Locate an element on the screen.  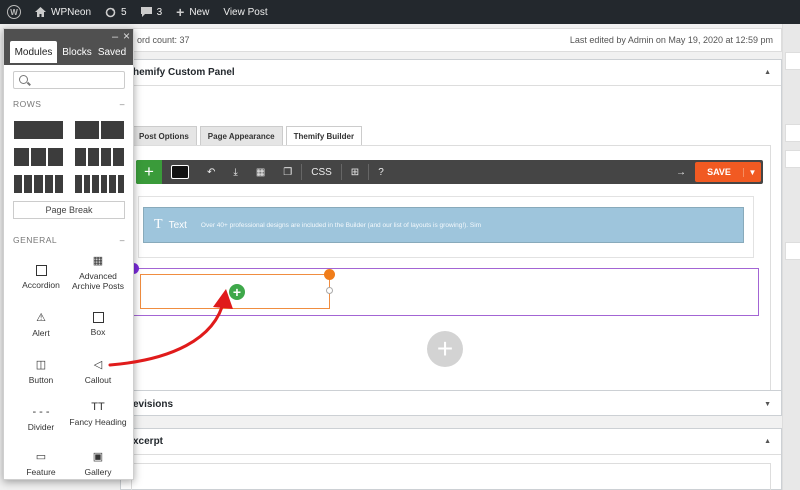
site-name-link: WPNeon is located at coordinates (63, 12).